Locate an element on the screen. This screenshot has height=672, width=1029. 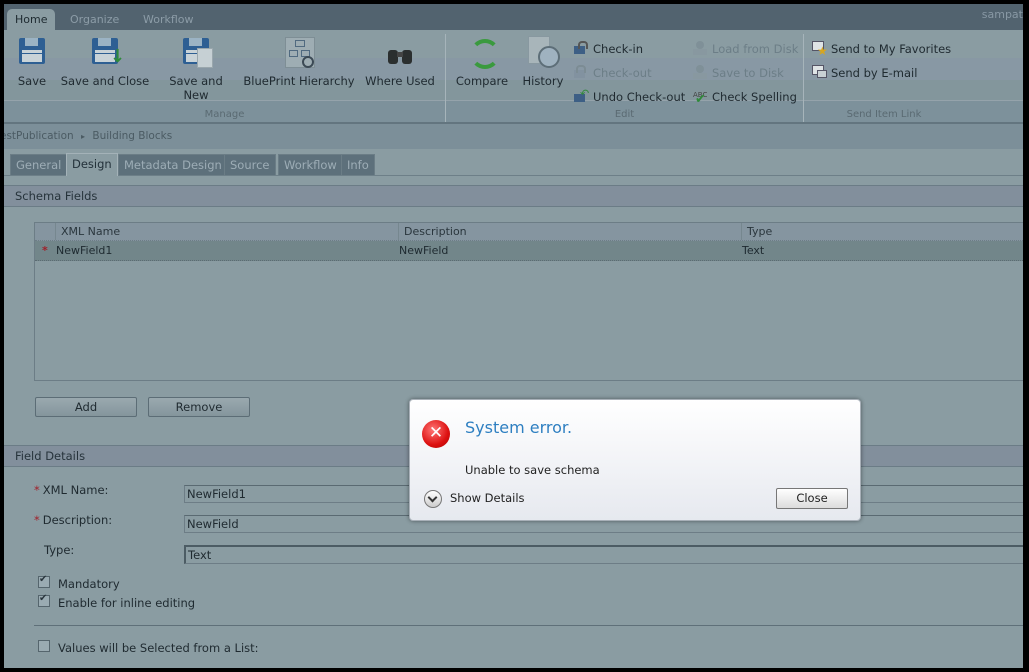
history-button: History is located at coordinates (543, 62).